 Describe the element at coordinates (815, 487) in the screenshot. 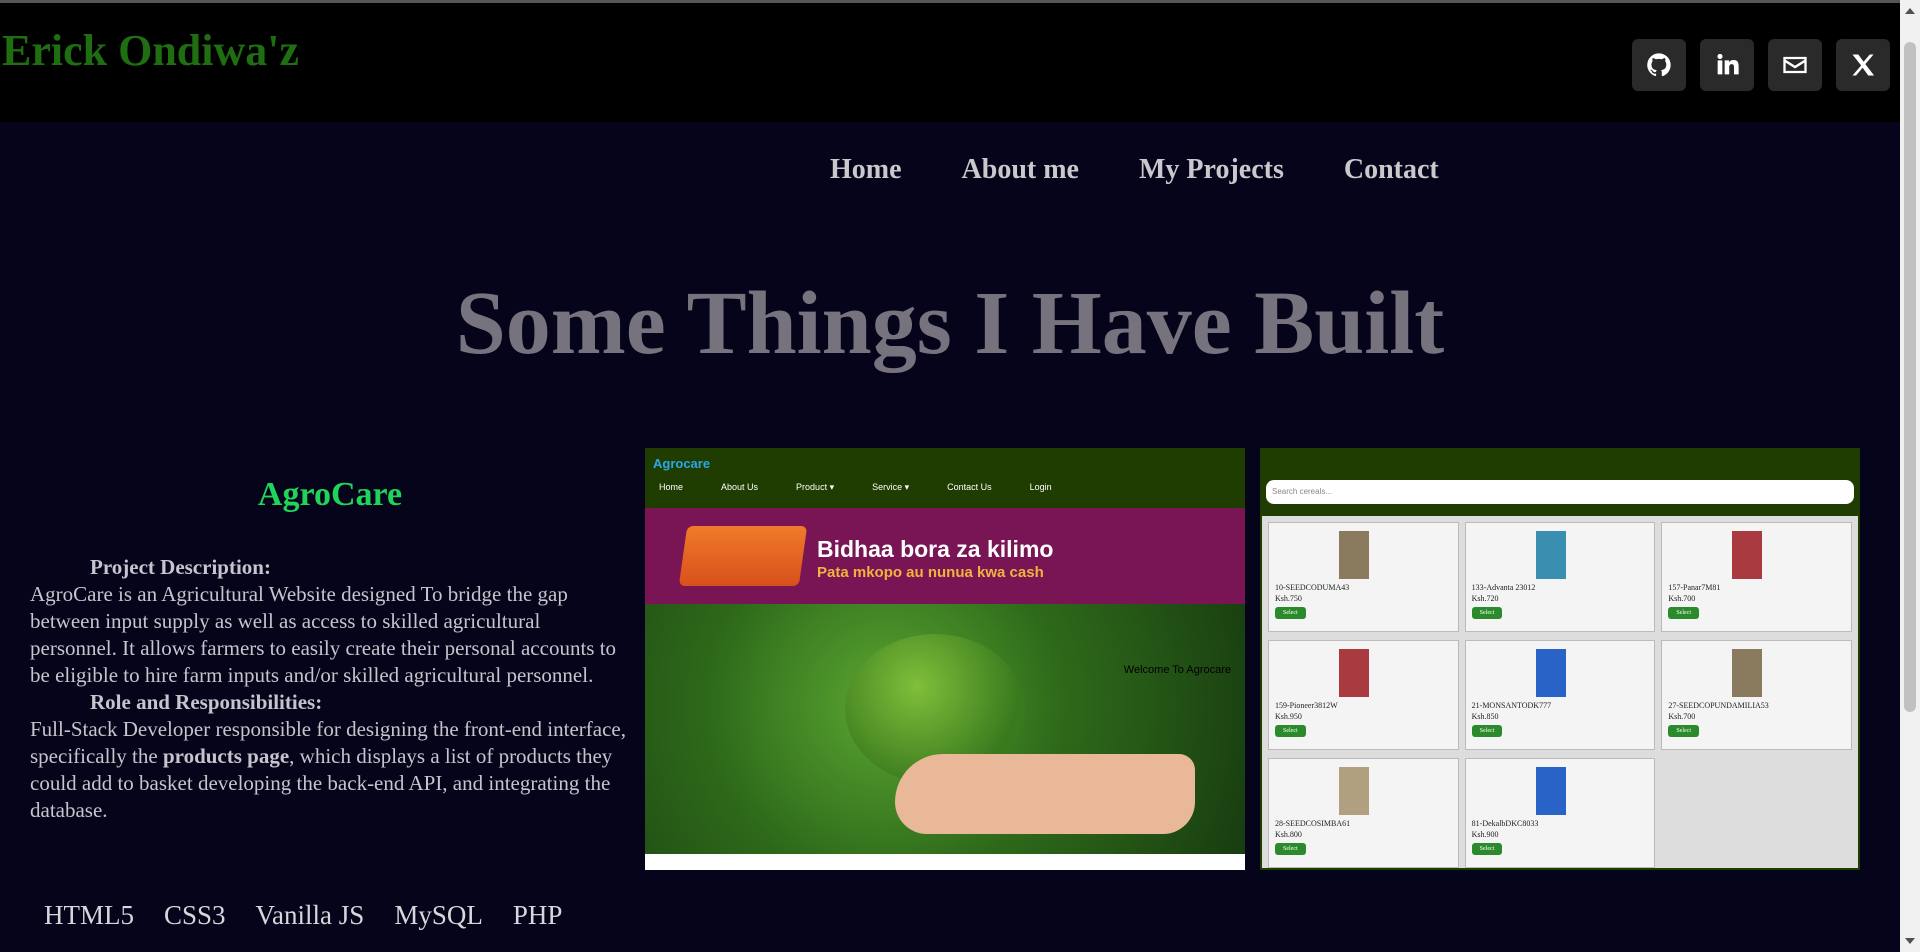

I see `agrocare-nav-item: Product ▾` at that location.